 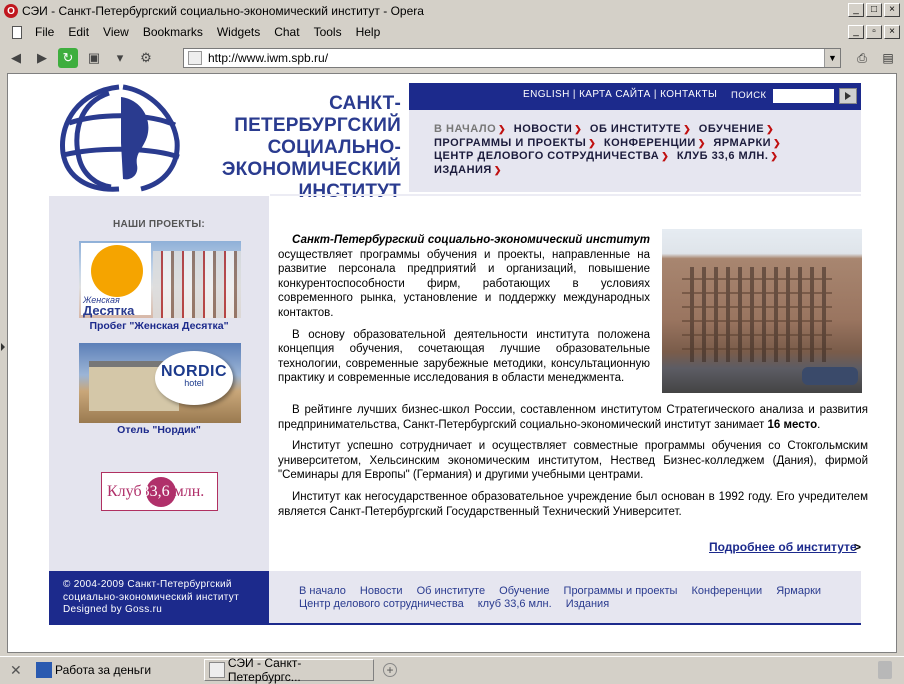 I want to click on page-minimize-button: _, so click(x=856, y=32).